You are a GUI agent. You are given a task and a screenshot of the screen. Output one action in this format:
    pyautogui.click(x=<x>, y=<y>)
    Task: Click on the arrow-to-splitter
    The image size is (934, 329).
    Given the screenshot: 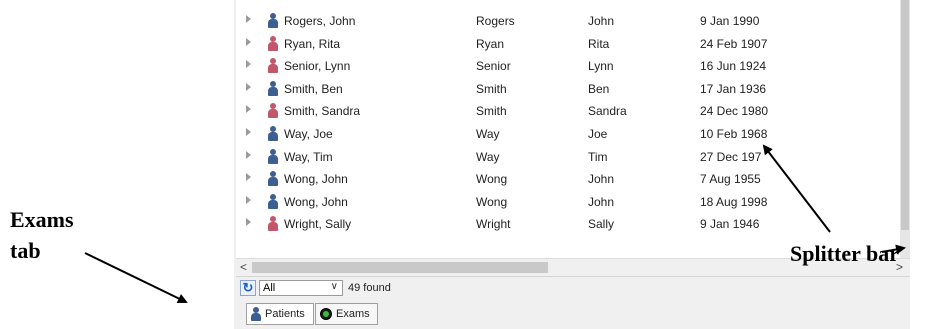 What is the action you would take?
    pyautogui.click(x=796, y=188)
    